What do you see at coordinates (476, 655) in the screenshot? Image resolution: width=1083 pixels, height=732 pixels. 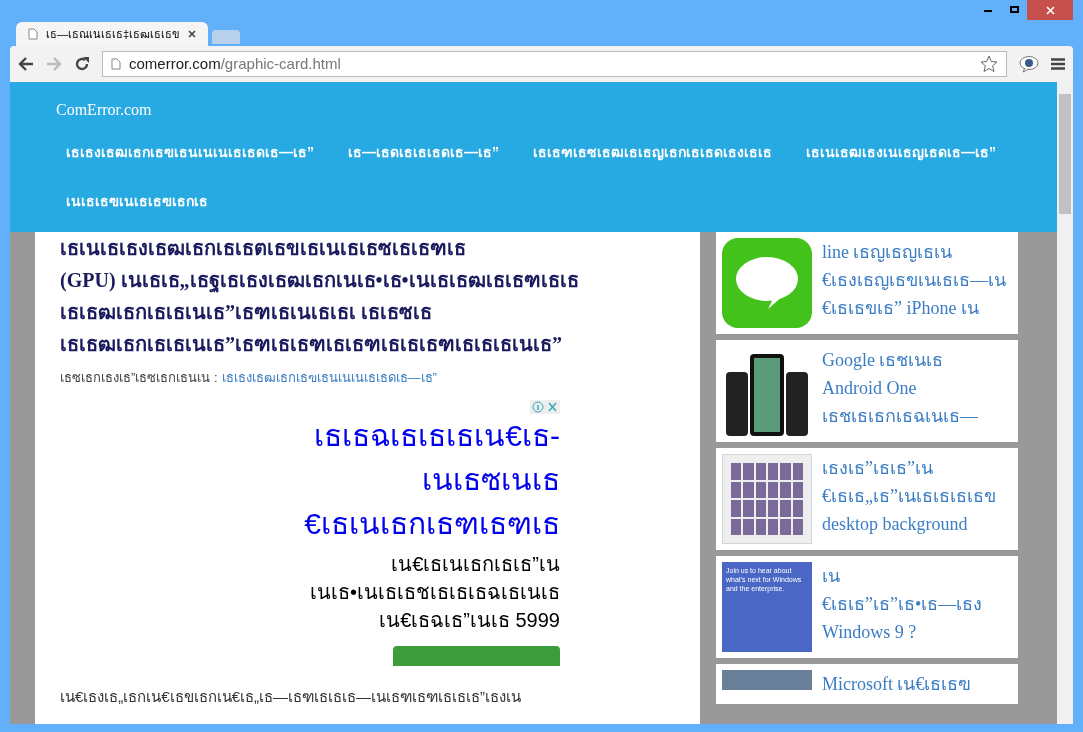 I see `ad-button` at bounding box center [476, 655].